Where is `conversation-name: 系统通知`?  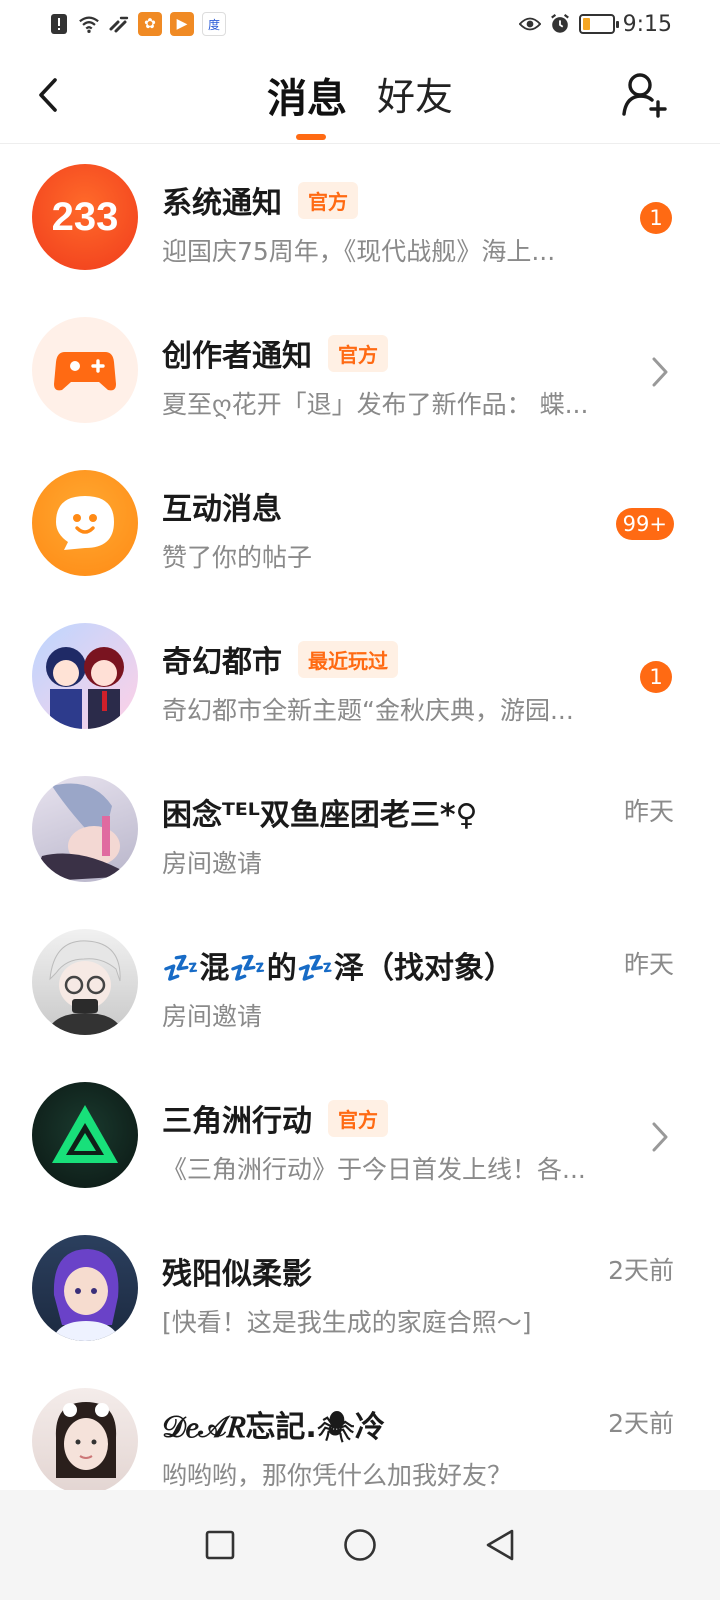
conversation-name: 系统通知 is located at coordinates (222, 203).